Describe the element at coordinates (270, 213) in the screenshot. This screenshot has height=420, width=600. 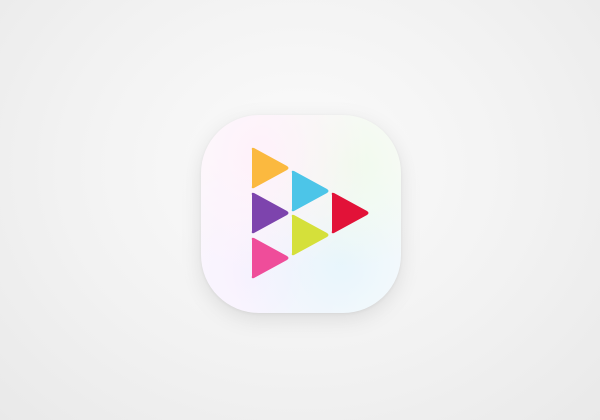
I see `triangle-purple` at that location.